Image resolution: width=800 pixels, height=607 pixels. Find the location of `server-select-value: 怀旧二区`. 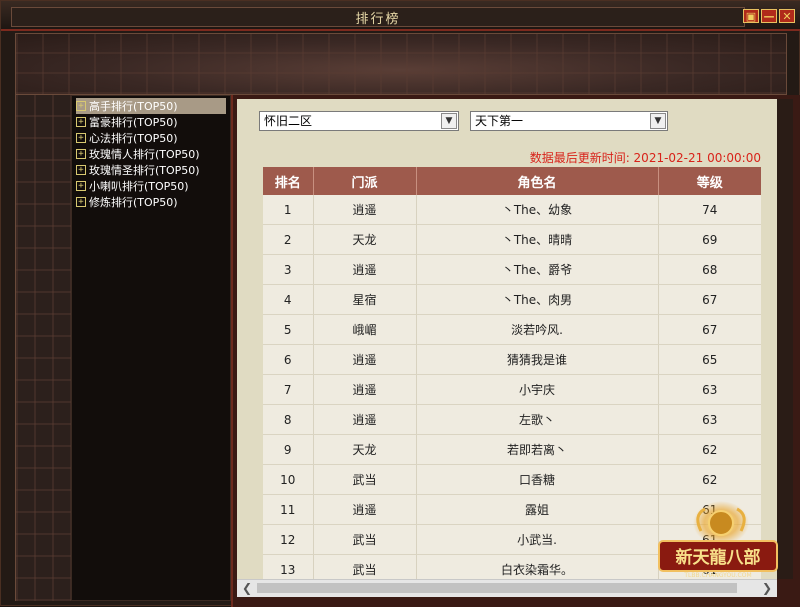

server-select-value: 怀旧二区 is located at coordinates (288, 121).